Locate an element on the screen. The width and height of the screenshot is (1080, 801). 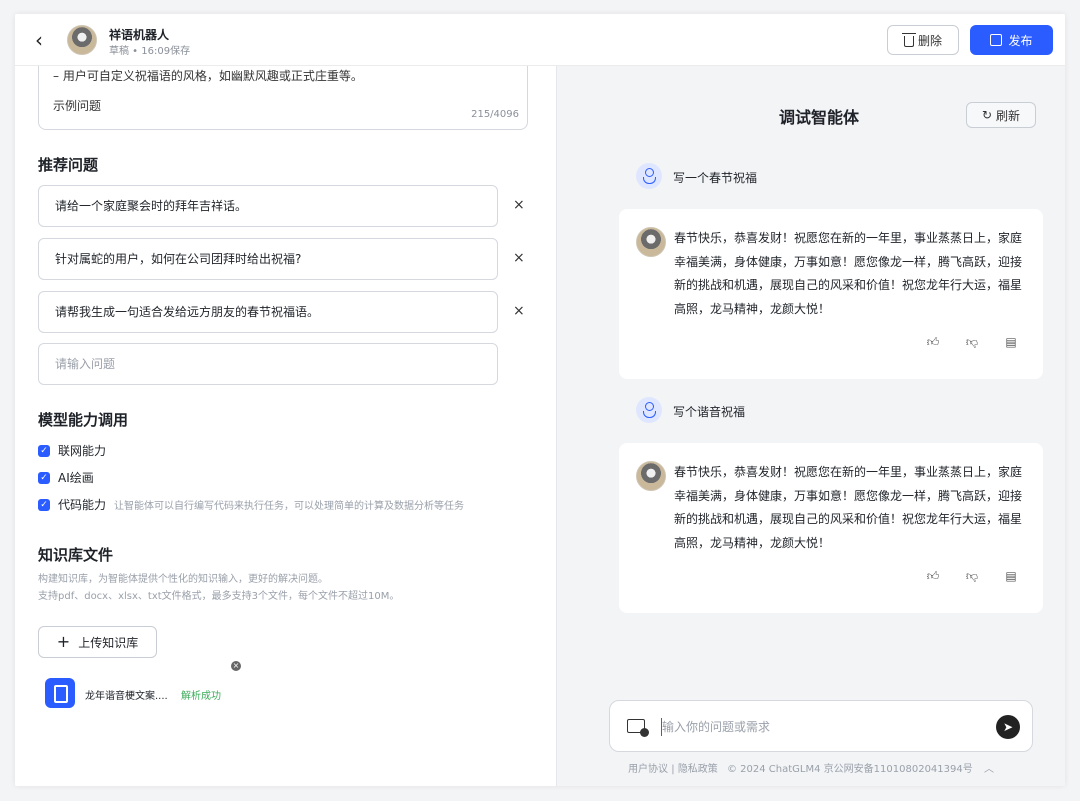
capability-label: AI绘画 is located at coordinates (76, 478).